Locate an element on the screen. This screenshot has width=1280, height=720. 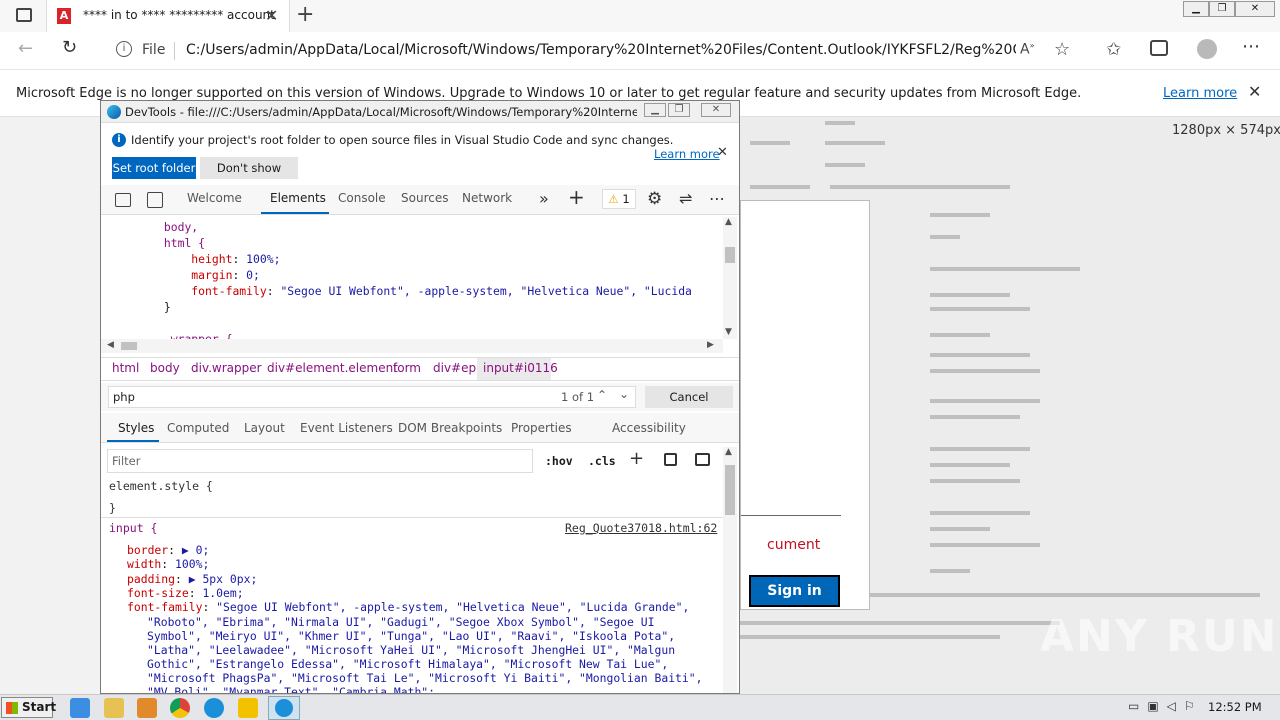
scroll-thumb is located at coordinates (730, 255).